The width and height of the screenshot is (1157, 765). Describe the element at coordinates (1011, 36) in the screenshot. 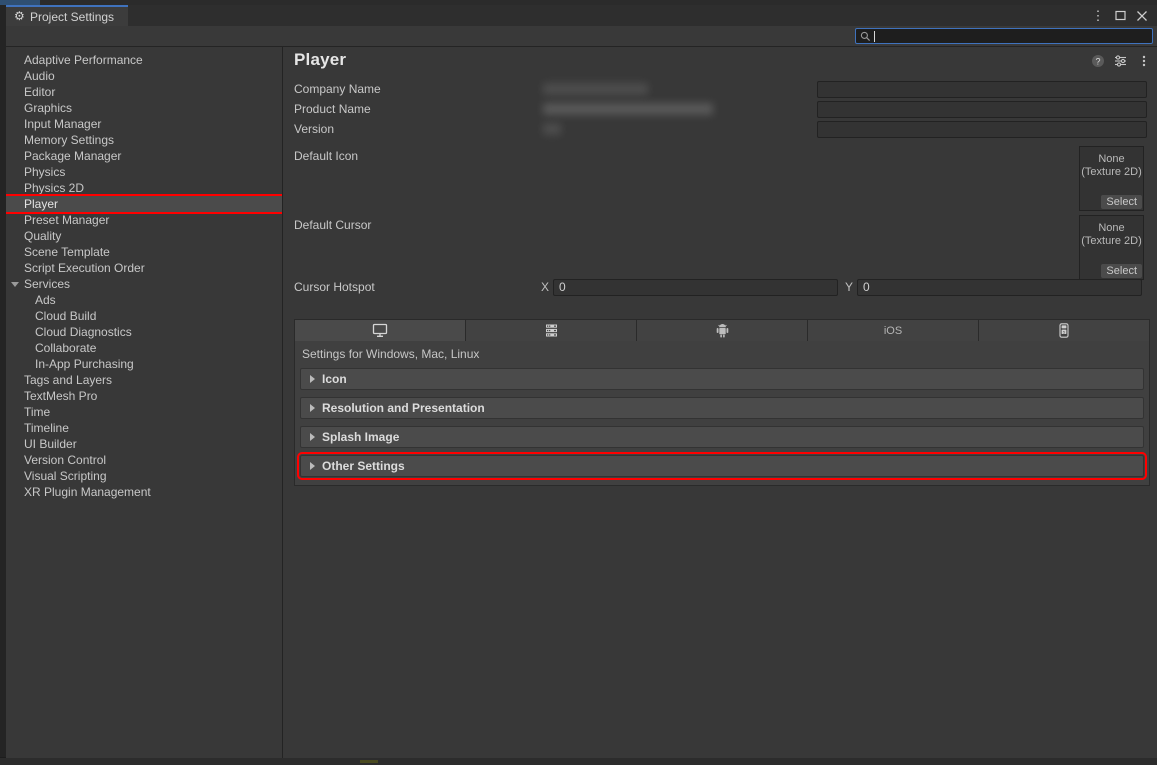

I see `search-input` at that location.